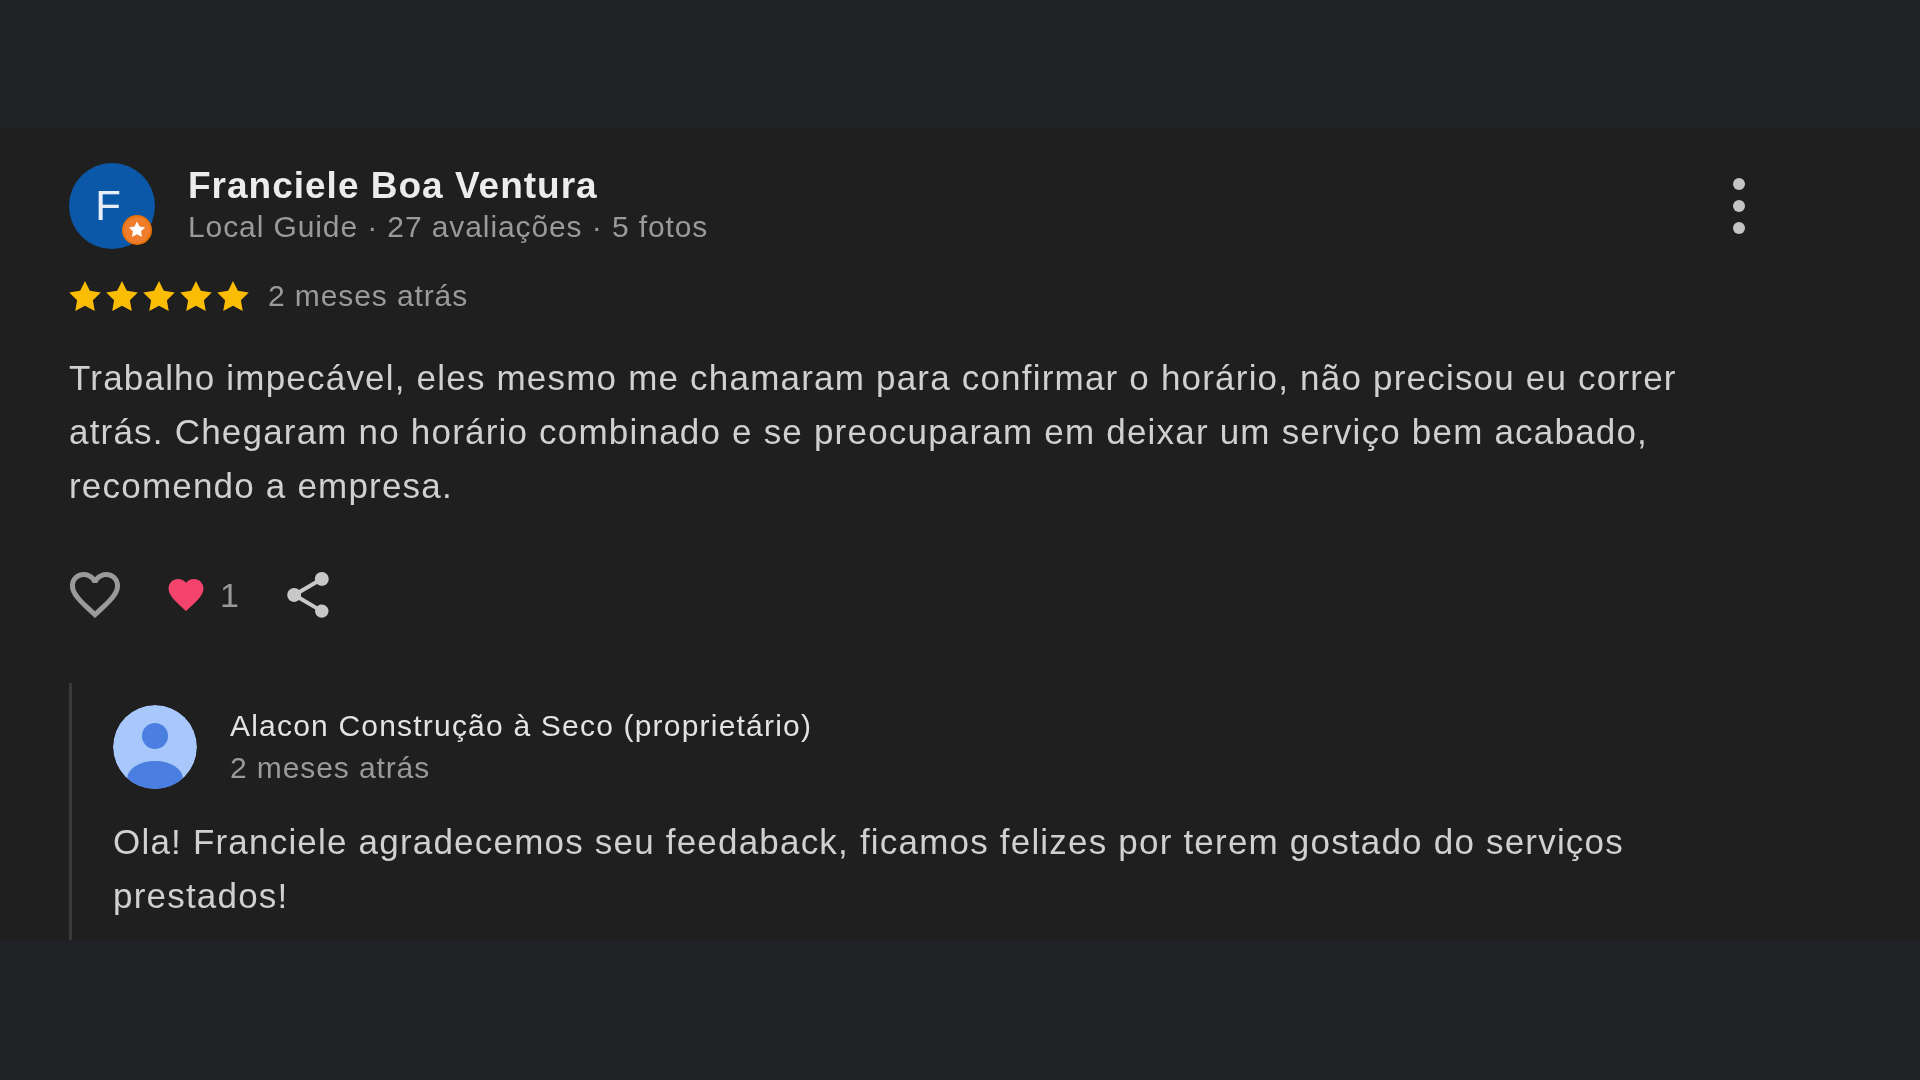 This screenshot has height=1080, width=1920. What do you see at coordinates (521, 726) in the screenshot?
I see `owner-name: Alacon Construção à Seco (proprietário)` at bounding box center [521, 726].